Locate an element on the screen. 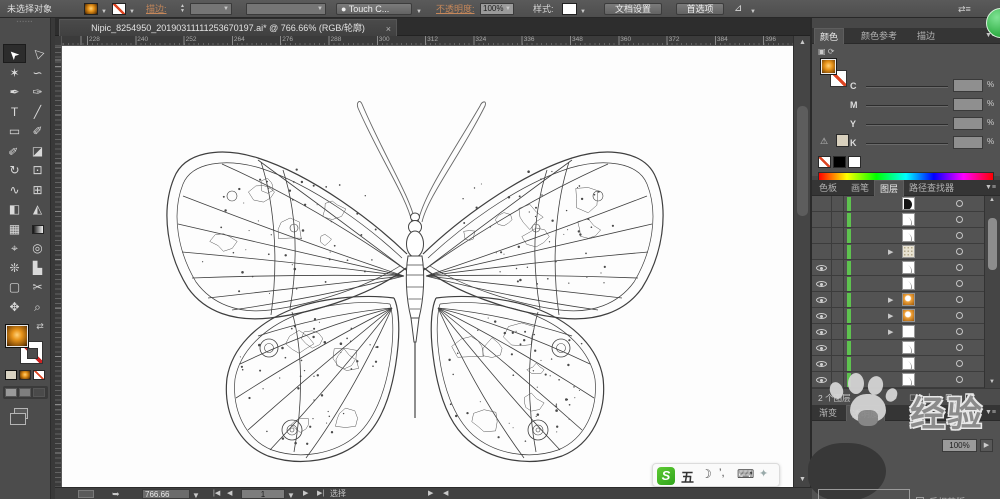 Image resolution: width=1000 pixels, height=499 pixels. pen-tool: ✒ is located at coordinates (14, 92).